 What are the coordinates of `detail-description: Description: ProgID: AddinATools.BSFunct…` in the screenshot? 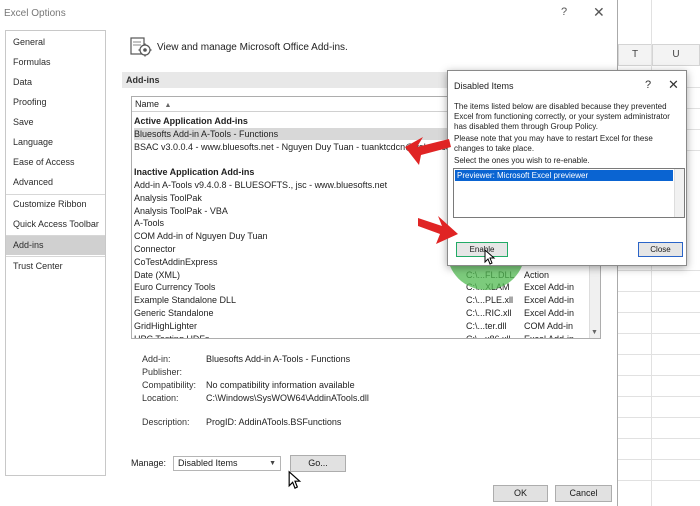 It's located at (352, 422).